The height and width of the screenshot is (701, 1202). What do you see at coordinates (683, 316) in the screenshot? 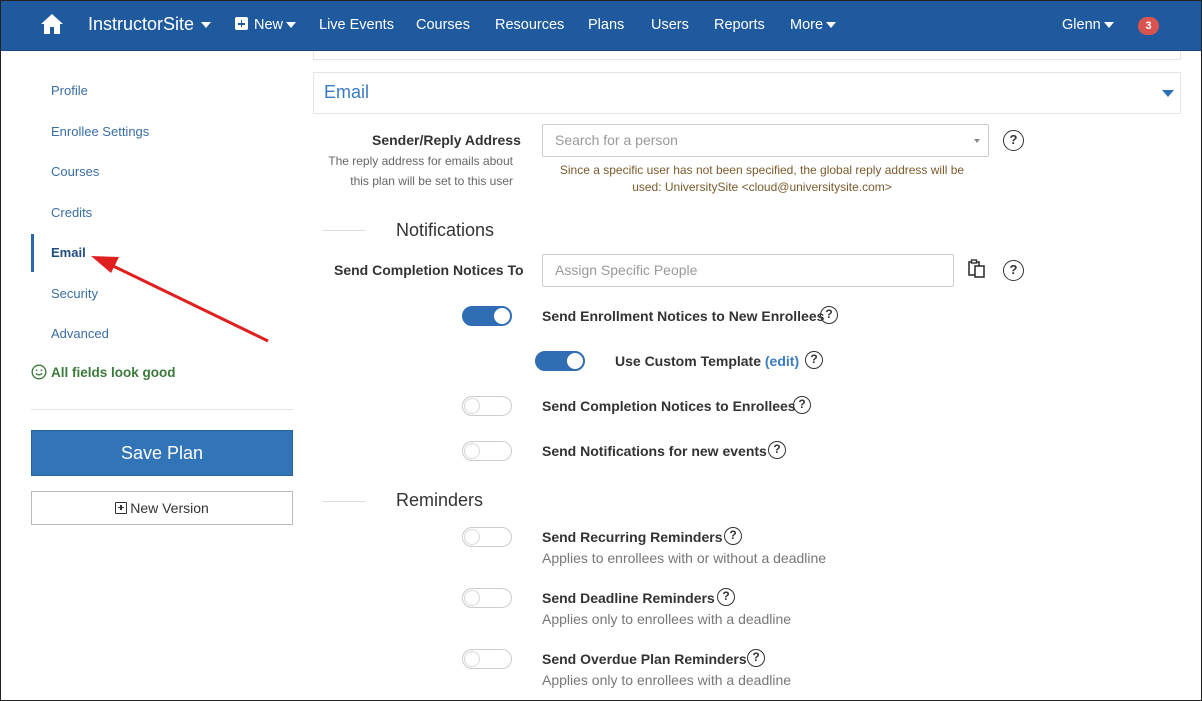
I see `enrollment-notices-label: Send Enrollment Notices to New Enrollees` at bounding box center [683, 316].